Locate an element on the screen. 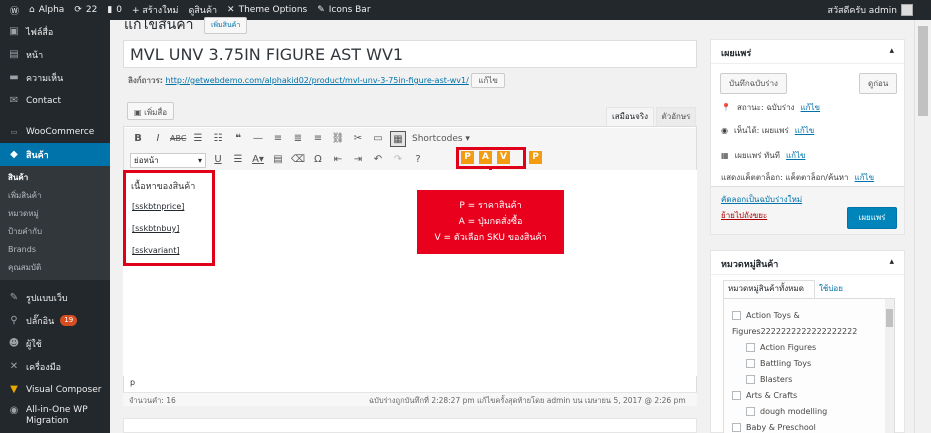  page-title: แก้ไขสินค้า is located at coordinates (159, 25).